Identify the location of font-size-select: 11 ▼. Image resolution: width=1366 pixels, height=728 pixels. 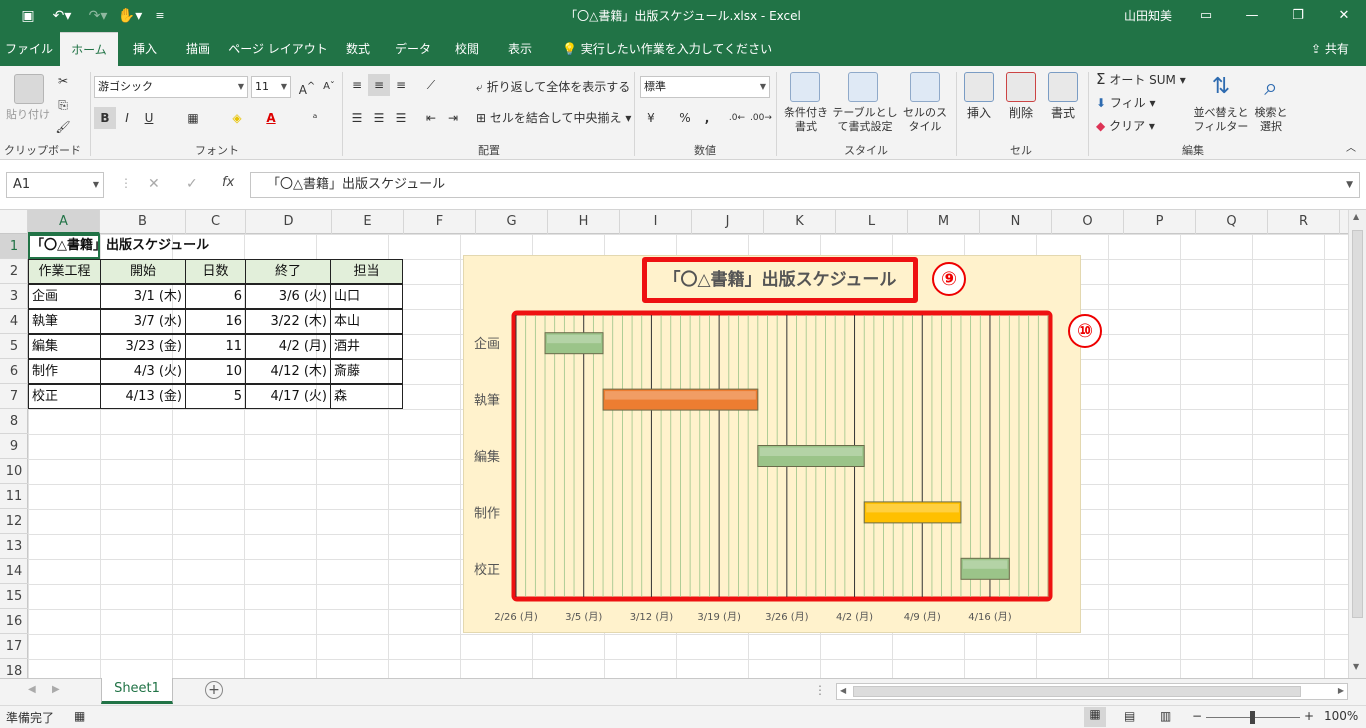
(271, 87).